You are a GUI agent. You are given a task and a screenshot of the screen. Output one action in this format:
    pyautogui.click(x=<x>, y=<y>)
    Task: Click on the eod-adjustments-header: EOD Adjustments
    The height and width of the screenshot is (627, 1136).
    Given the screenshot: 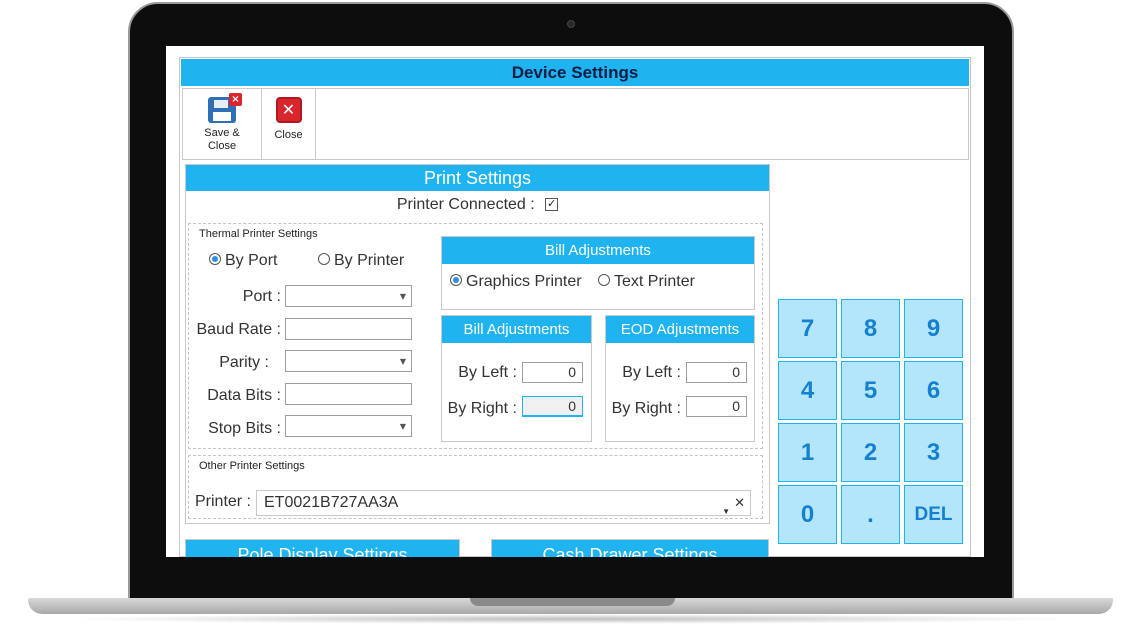 What is the action you would take?
    pyautogui.click(x=680, y=329)
    